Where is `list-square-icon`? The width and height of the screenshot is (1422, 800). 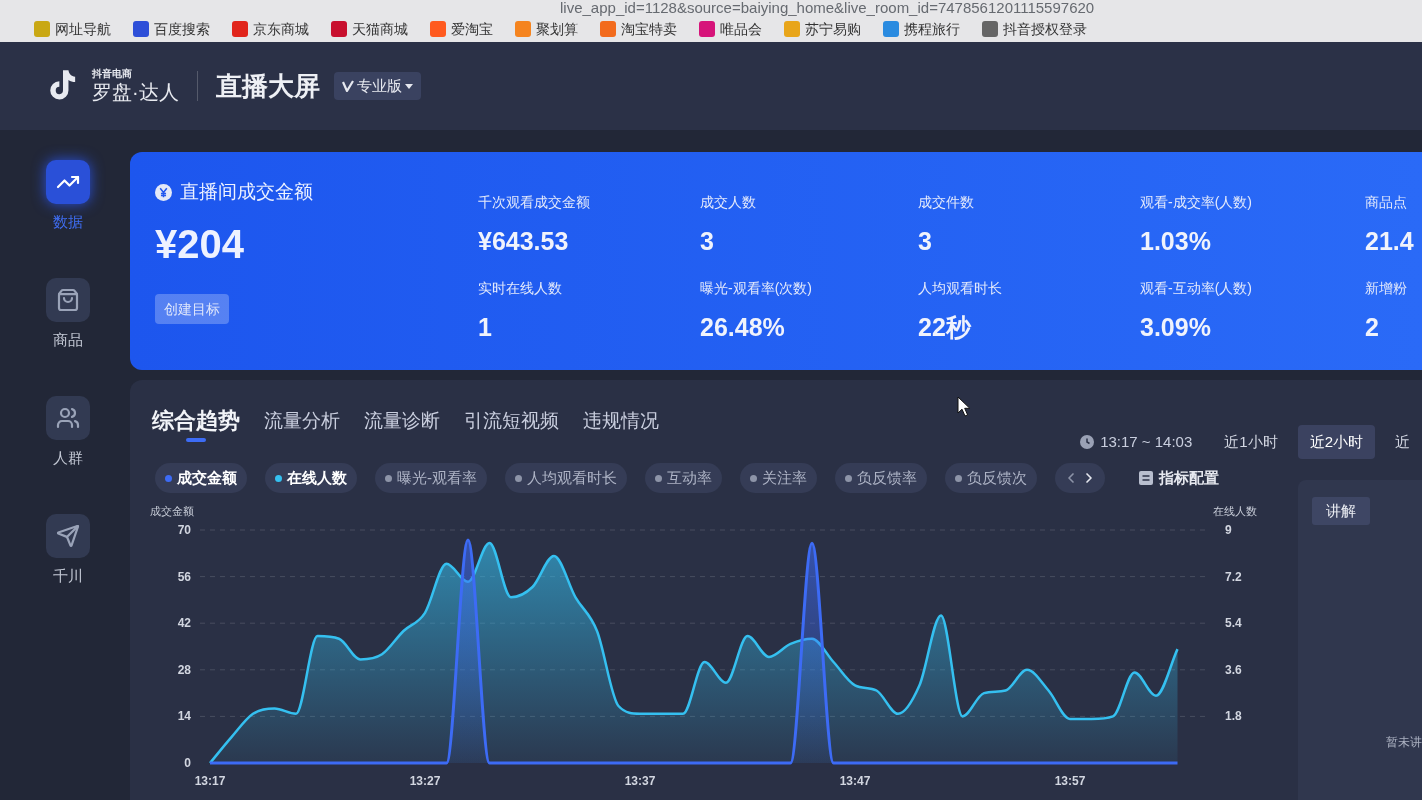
list-square-icon is located at coordinates (1146, 478).